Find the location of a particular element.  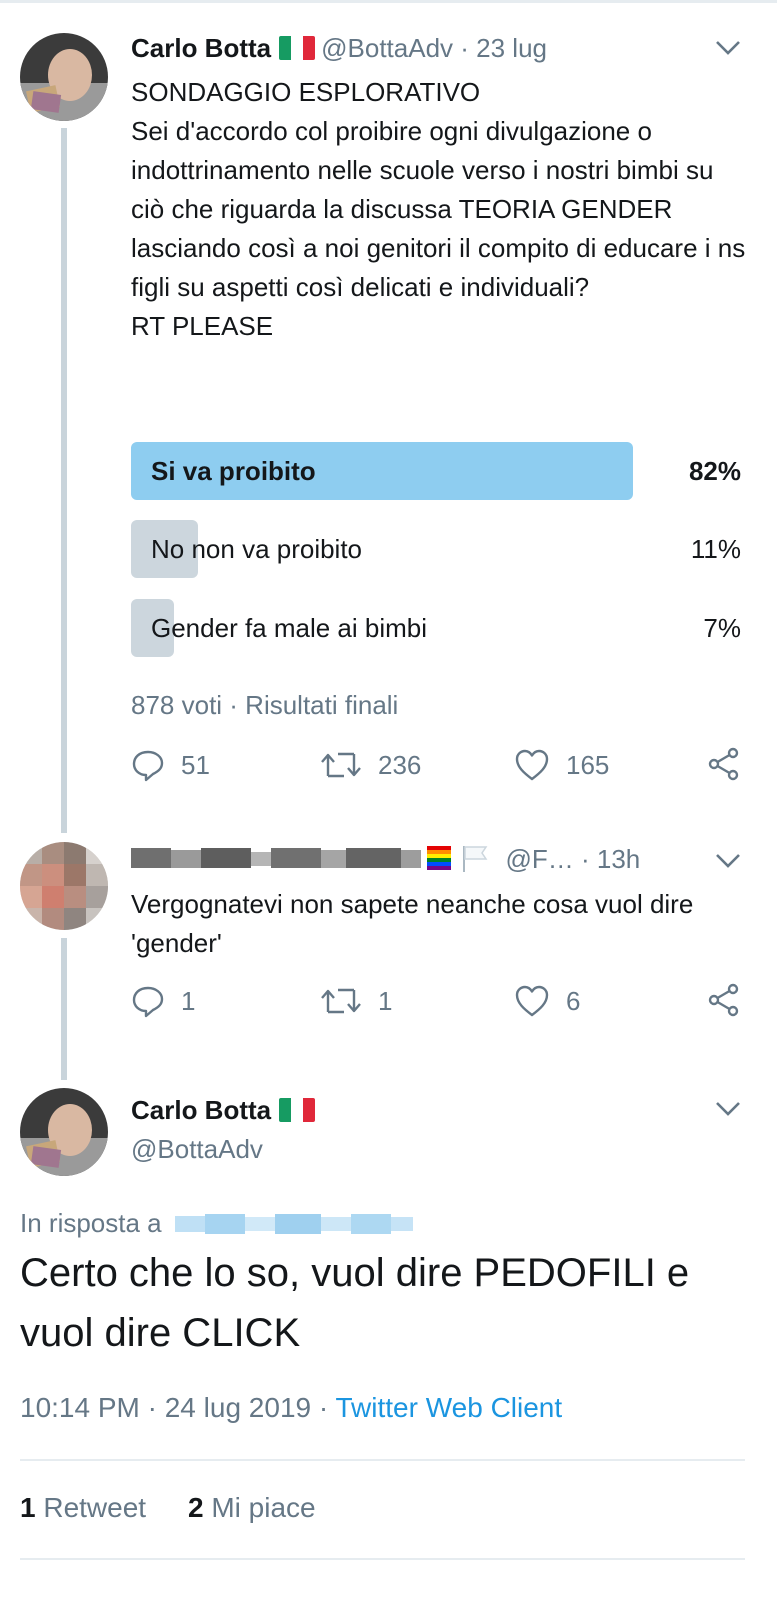

like-button: 6 is located at coordinates (547, 1001).